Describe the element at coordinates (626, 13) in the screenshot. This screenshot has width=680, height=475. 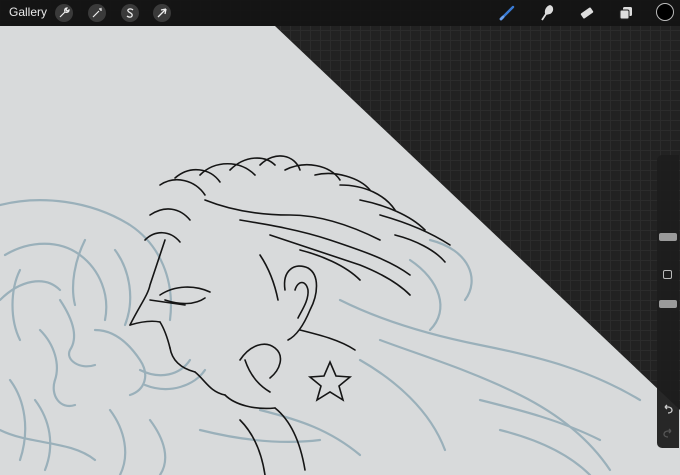
I see `layers-icon` at that location.